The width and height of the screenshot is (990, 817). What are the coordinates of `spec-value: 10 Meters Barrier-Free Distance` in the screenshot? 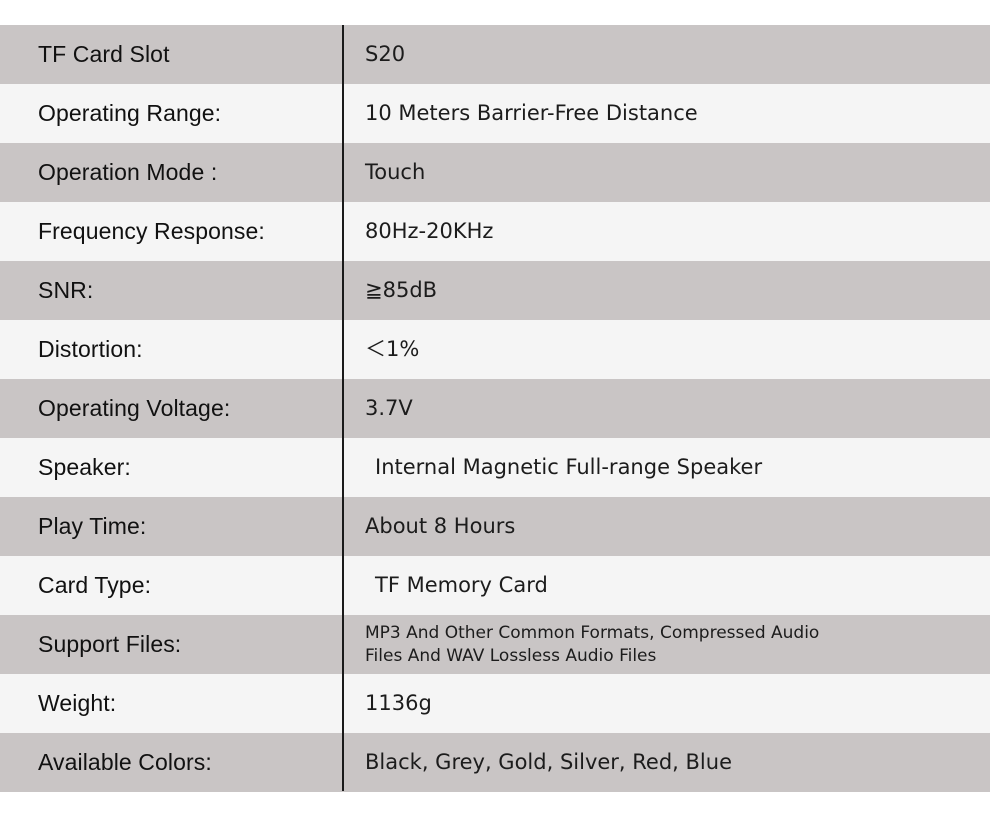 It's located at (531, 112).